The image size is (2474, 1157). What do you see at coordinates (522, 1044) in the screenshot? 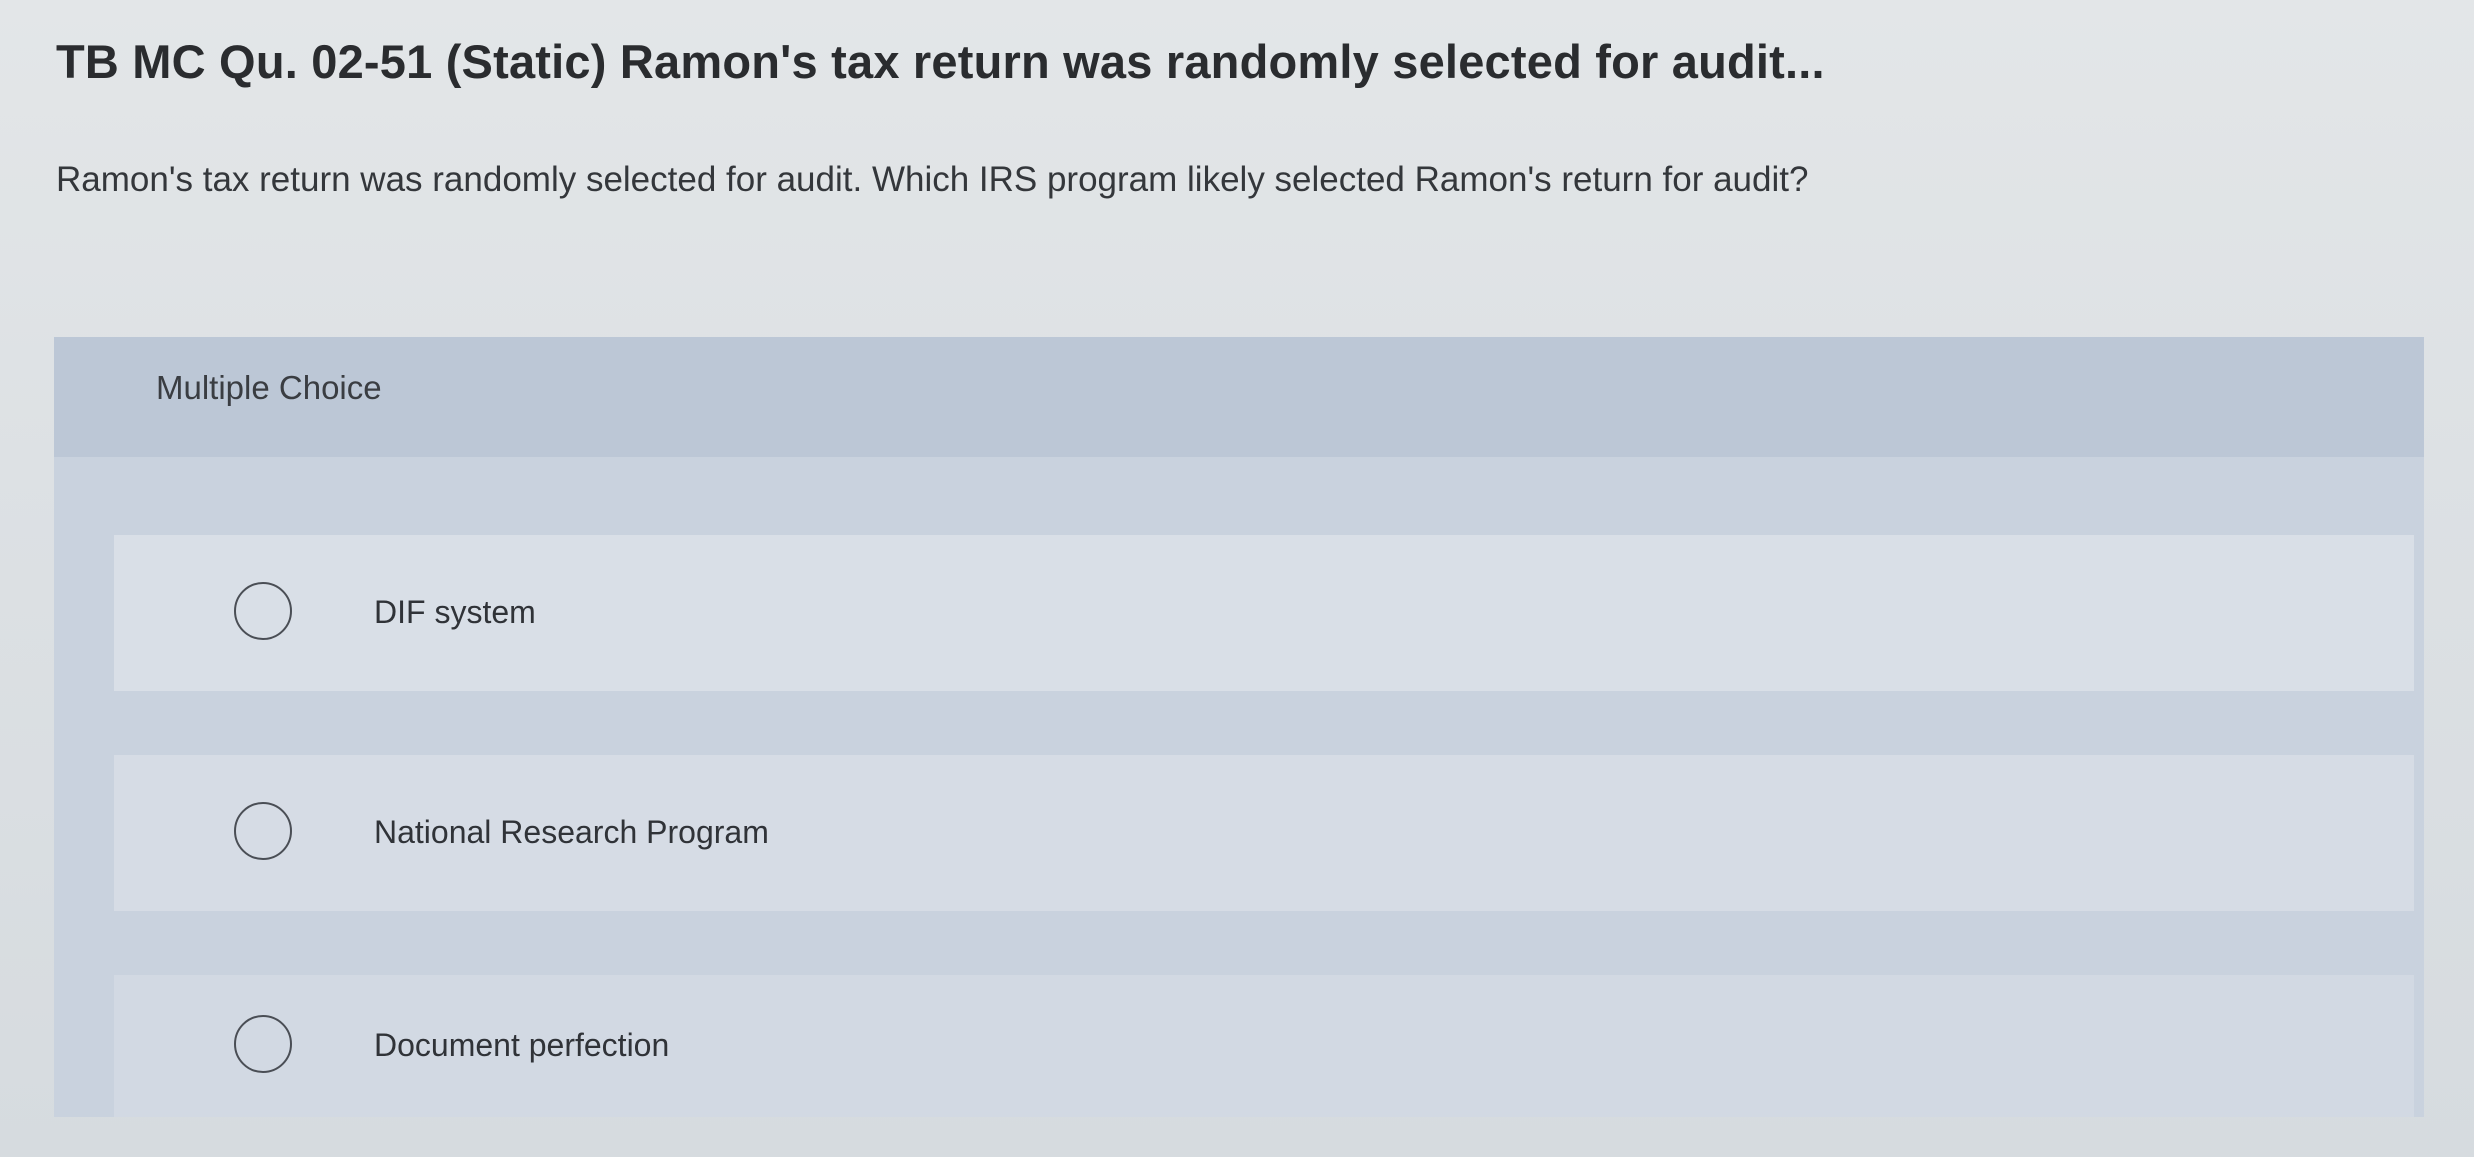
I see `choice-option-label: Document perfection` at bounding box center [522, 1044].